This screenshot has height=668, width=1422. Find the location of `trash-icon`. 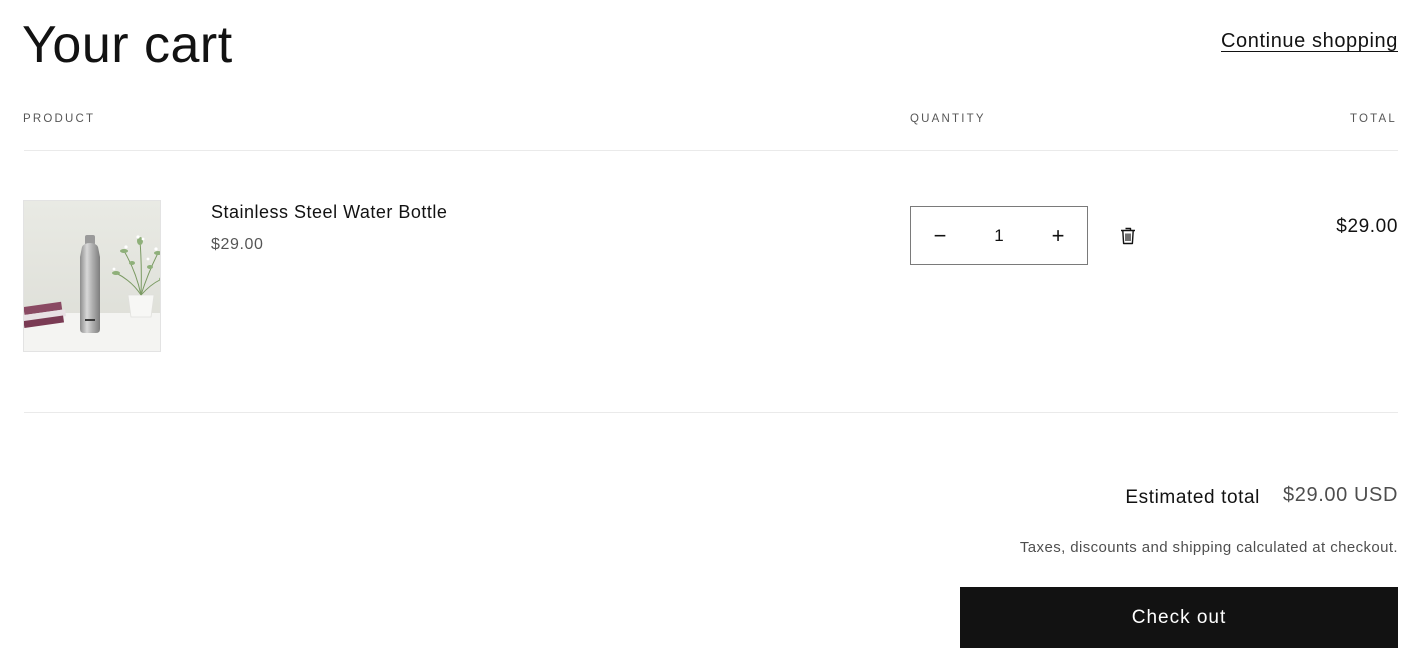

trash-icon is located at coordinates (1128, 236).